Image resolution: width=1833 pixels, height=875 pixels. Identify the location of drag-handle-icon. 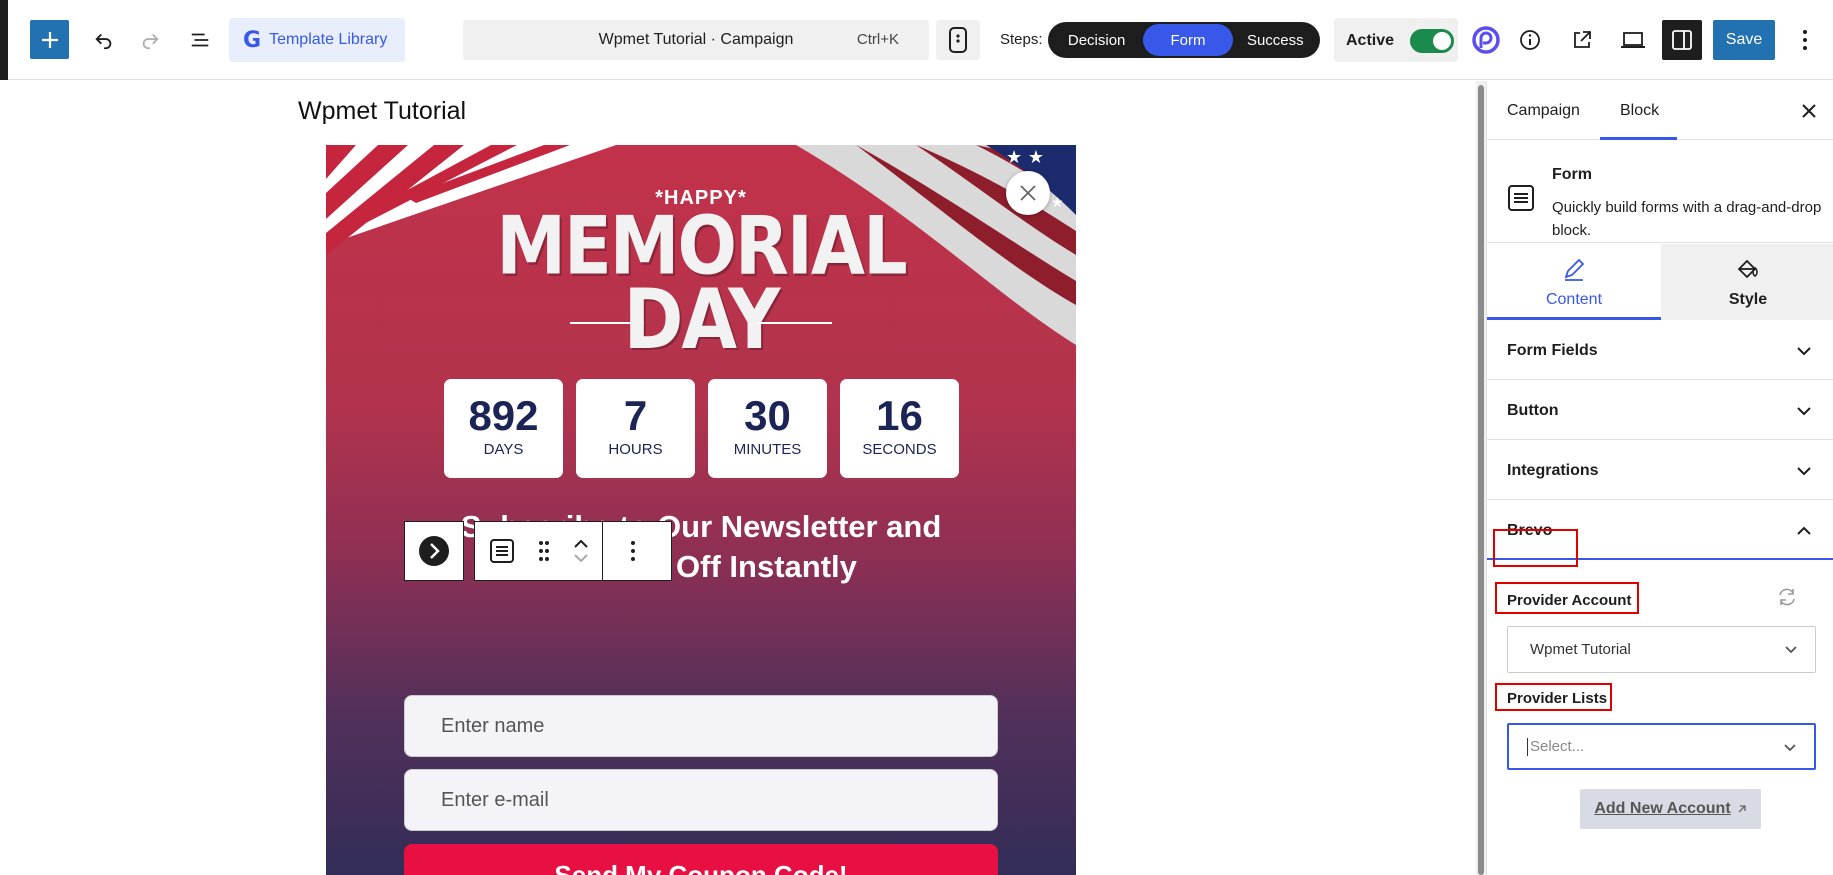
(544, 551).